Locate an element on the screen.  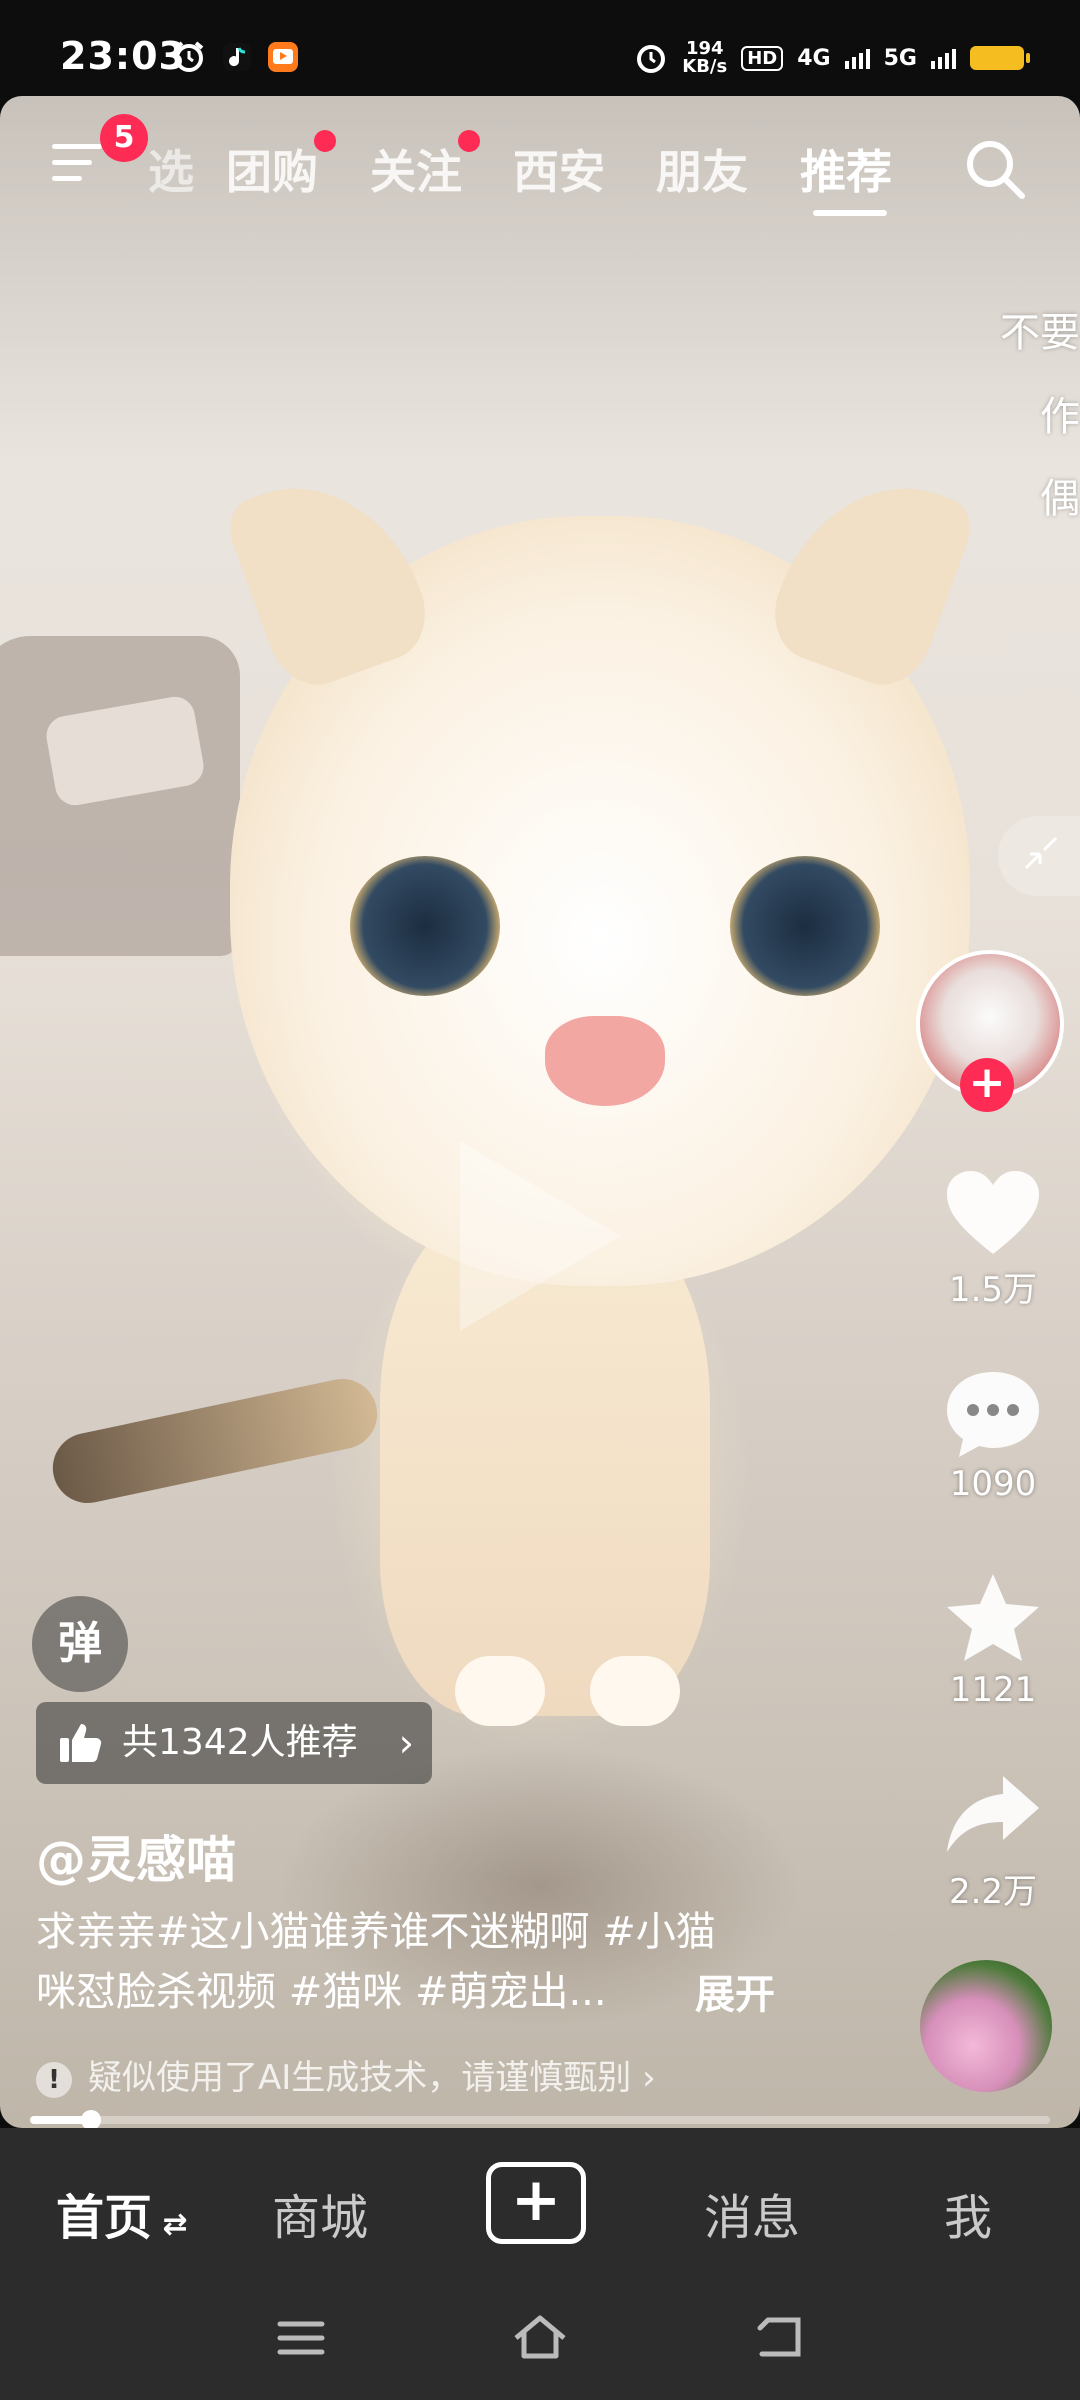
bottom-nav: 首页 ⇄ 商城 + 消息 我 is located at coordinates (540, 2207).